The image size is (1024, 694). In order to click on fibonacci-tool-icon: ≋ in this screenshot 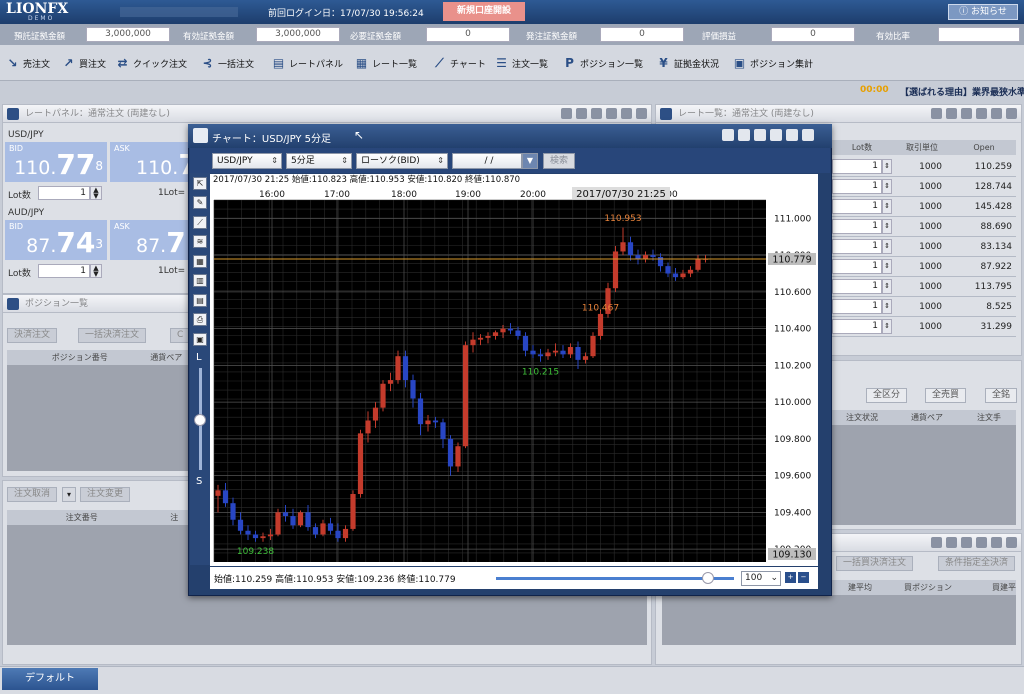, I will do `click(200, 241)`.